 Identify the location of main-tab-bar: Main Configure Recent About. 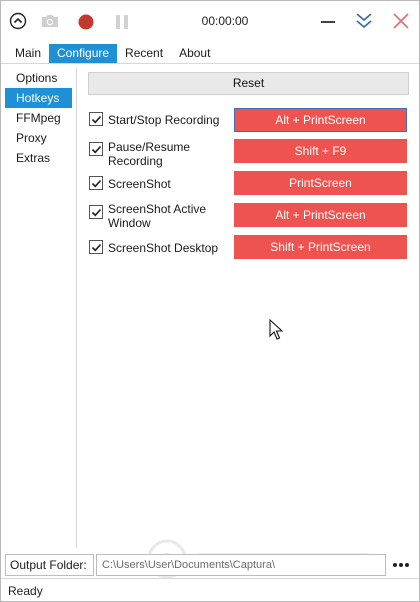
(112, 54).